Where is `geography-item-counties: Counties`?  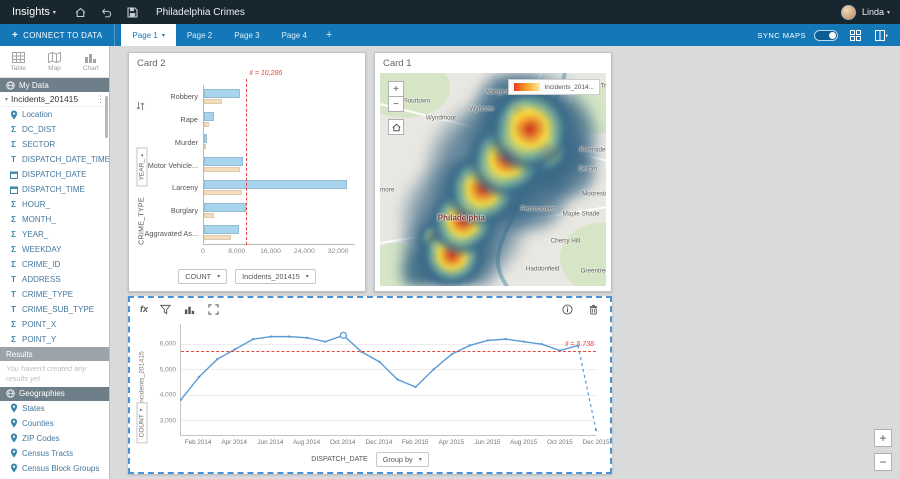
geography-item-counties: Counties is located at coordinates (54, 423).